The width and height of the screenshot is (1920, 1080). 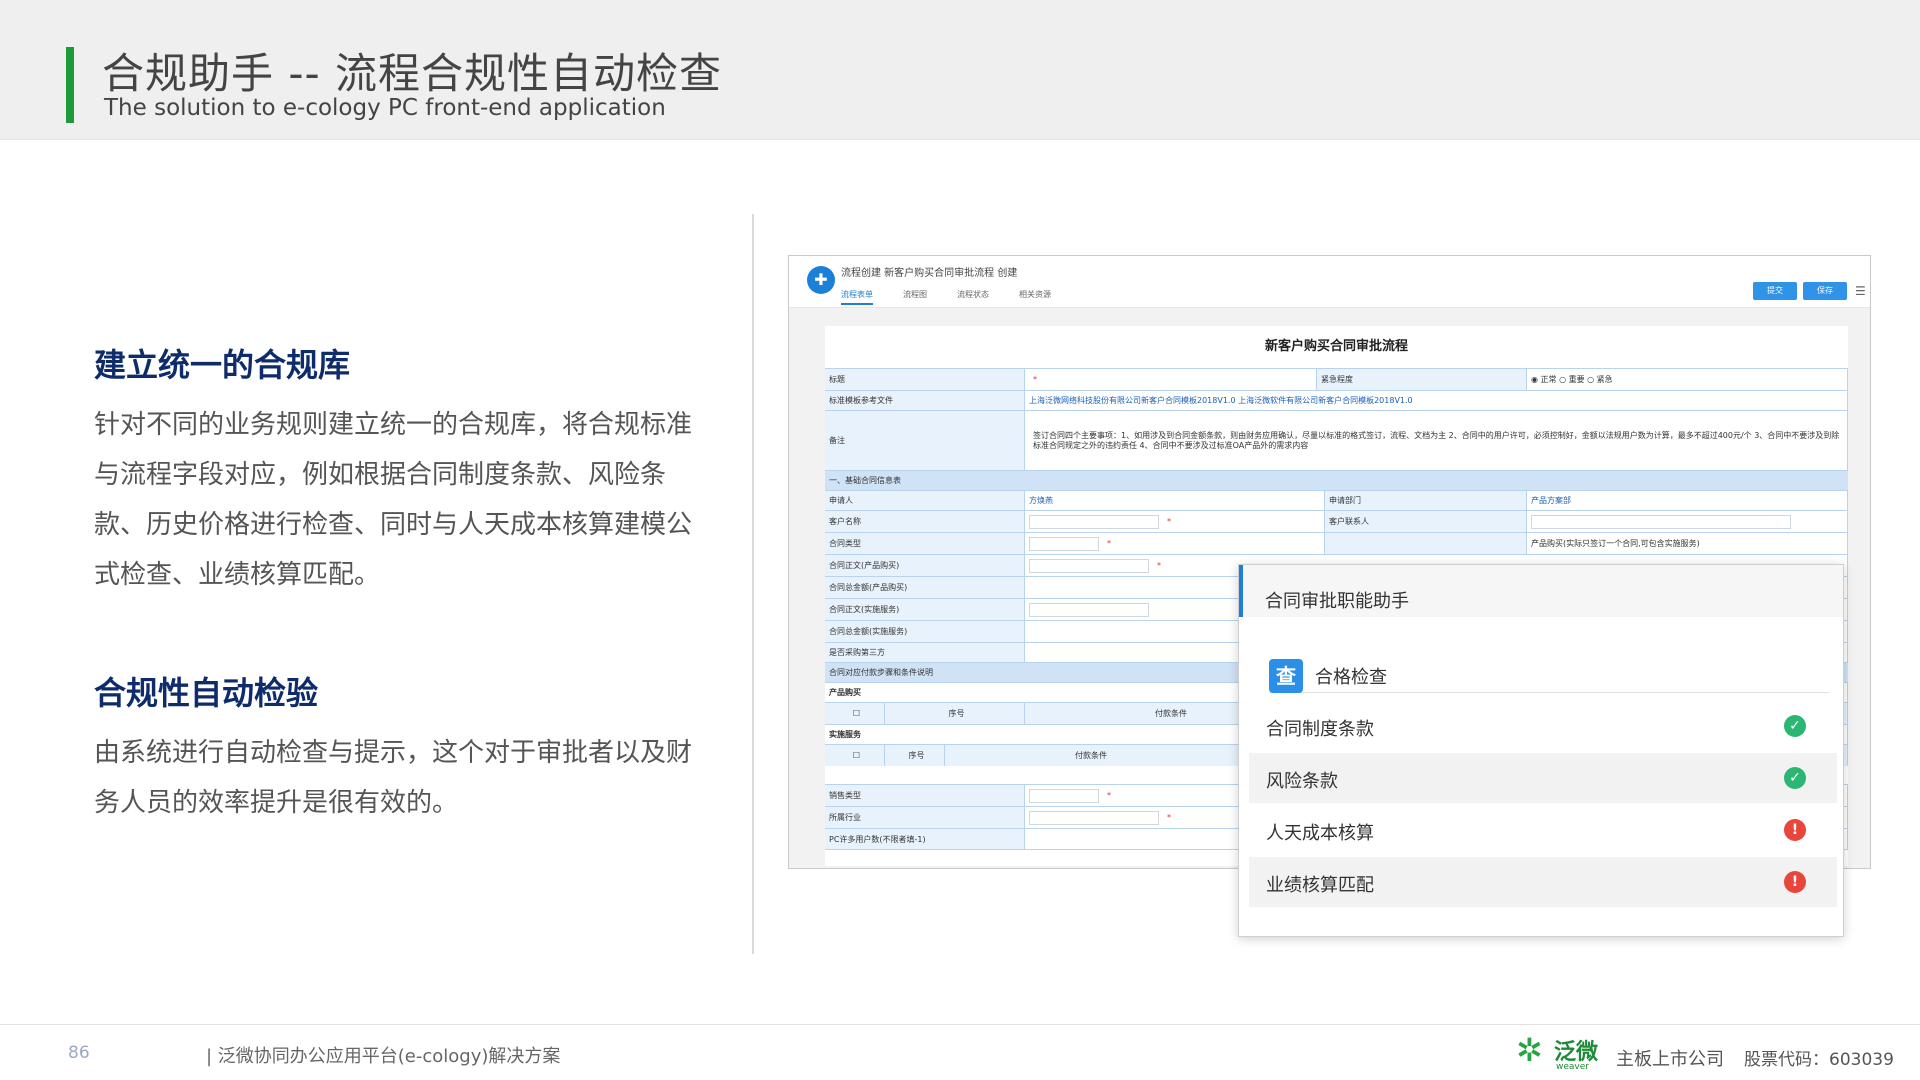 I want to click on check-icon: 查, so click(x=1286, y=676).